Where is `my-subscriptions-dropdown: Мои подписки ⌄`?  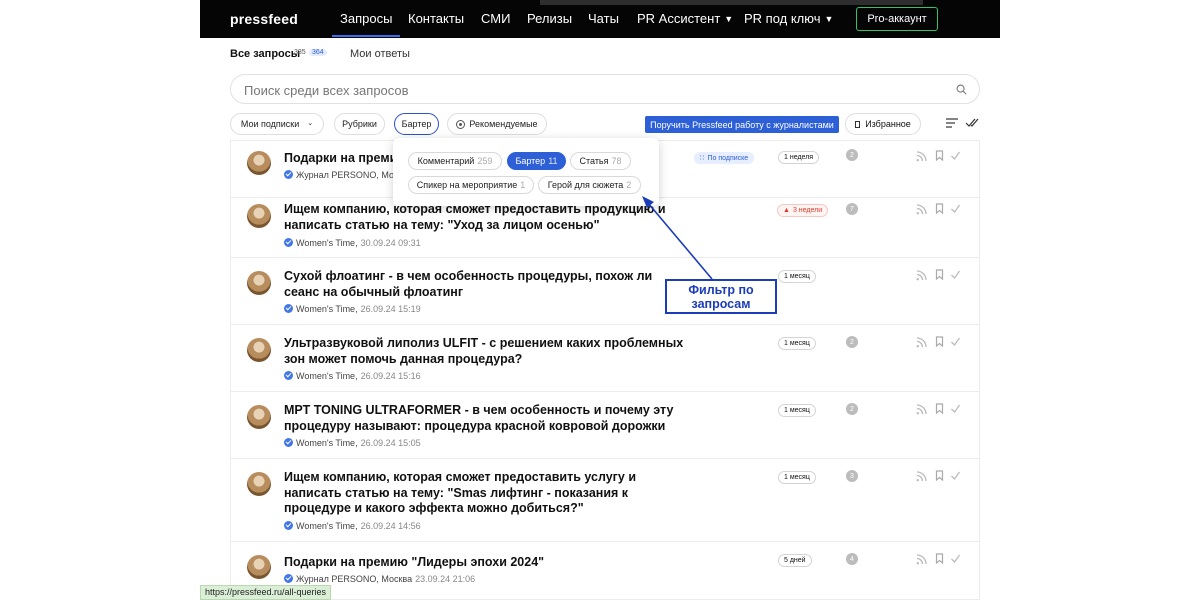 my-subscriptions-dropdown: Мои подписки ⌄ is located at coordinates (277, 124).